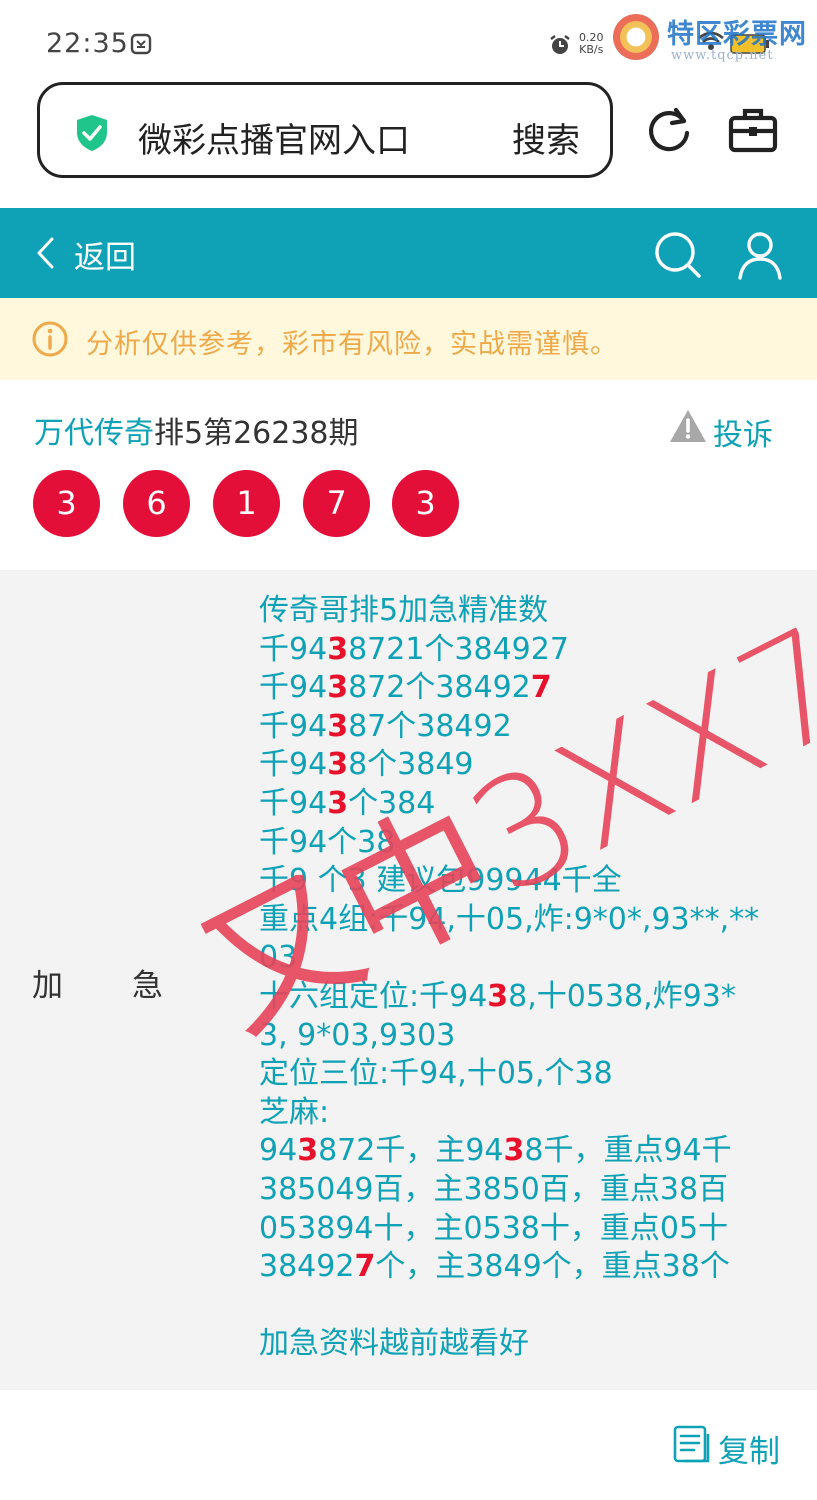  I want to click on prediction-line: 053894十，主0538十，重点05十, so click(529, 1229).